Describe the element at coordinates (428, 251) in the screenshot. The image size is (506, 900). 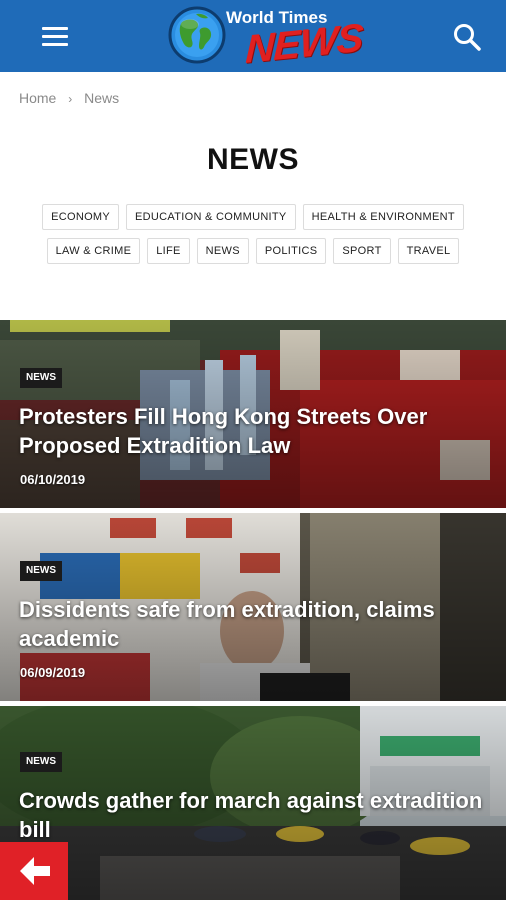
I see `category-chip-travel: TRAVEL` at that location.